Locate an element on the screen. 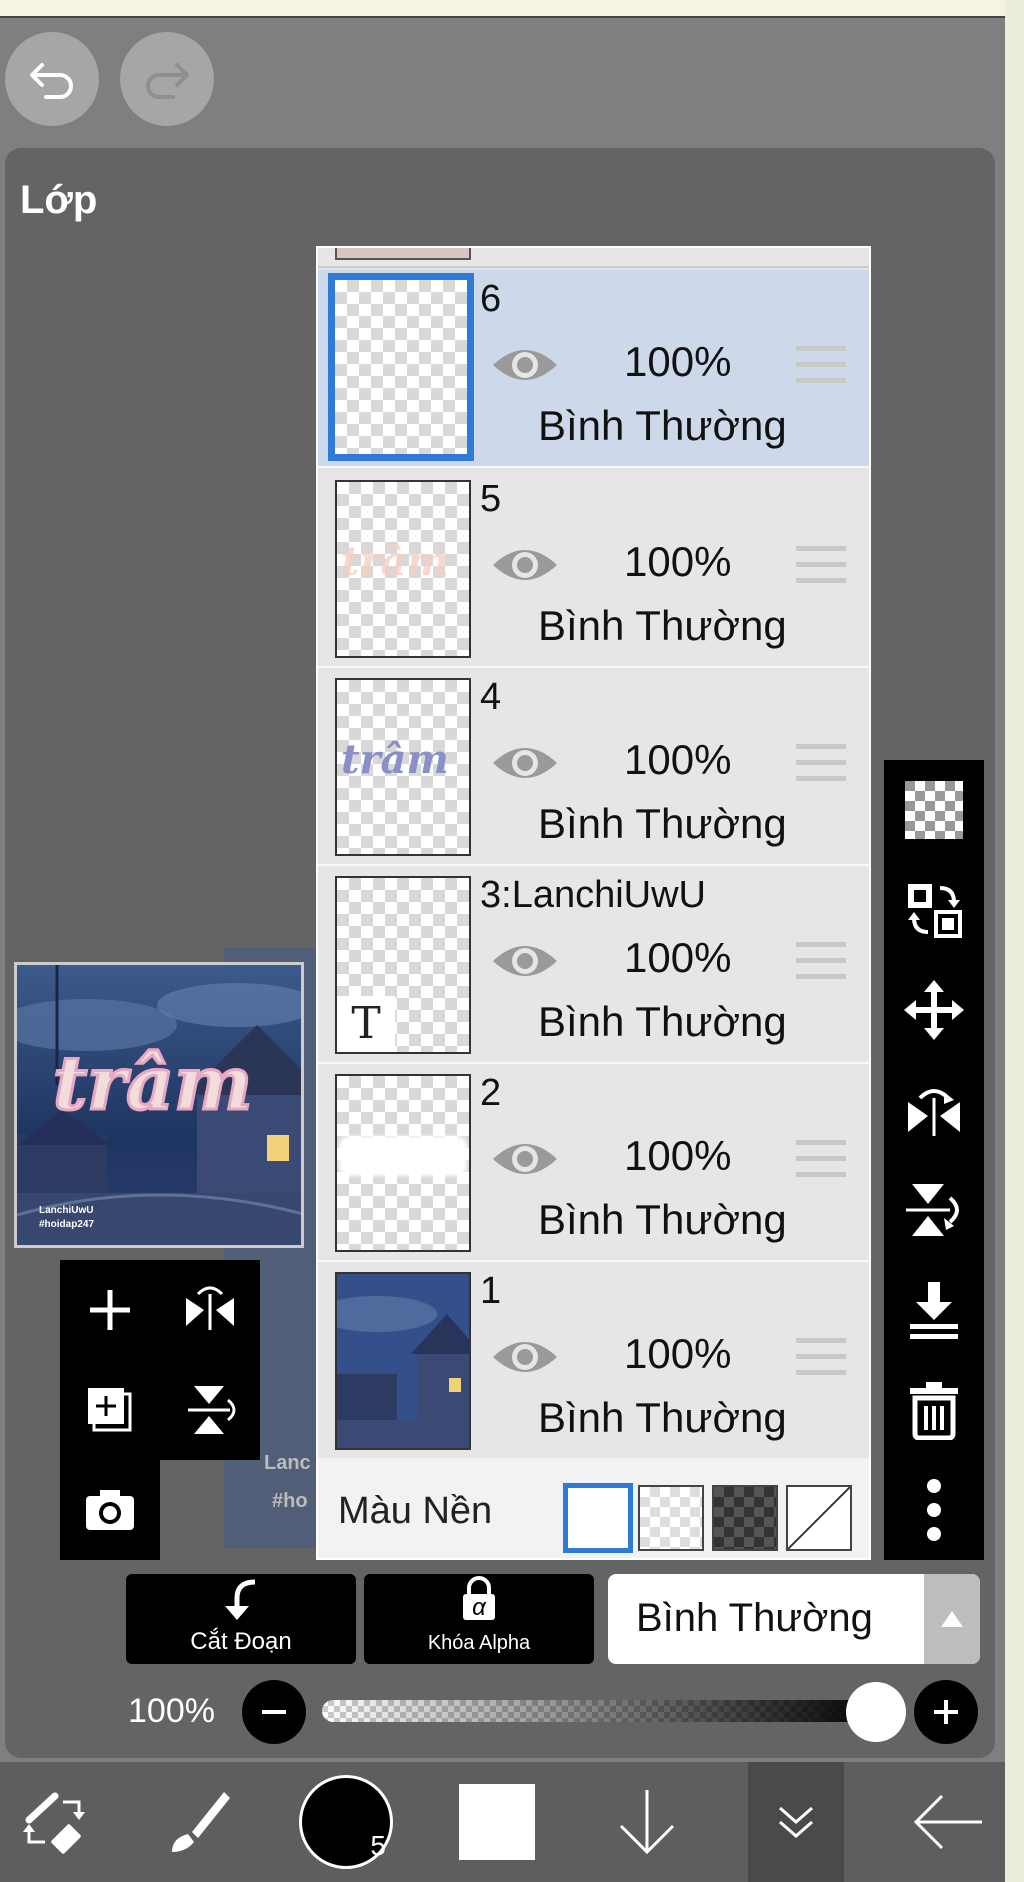  selection-tool-button is located at coordinates (55, 1822).